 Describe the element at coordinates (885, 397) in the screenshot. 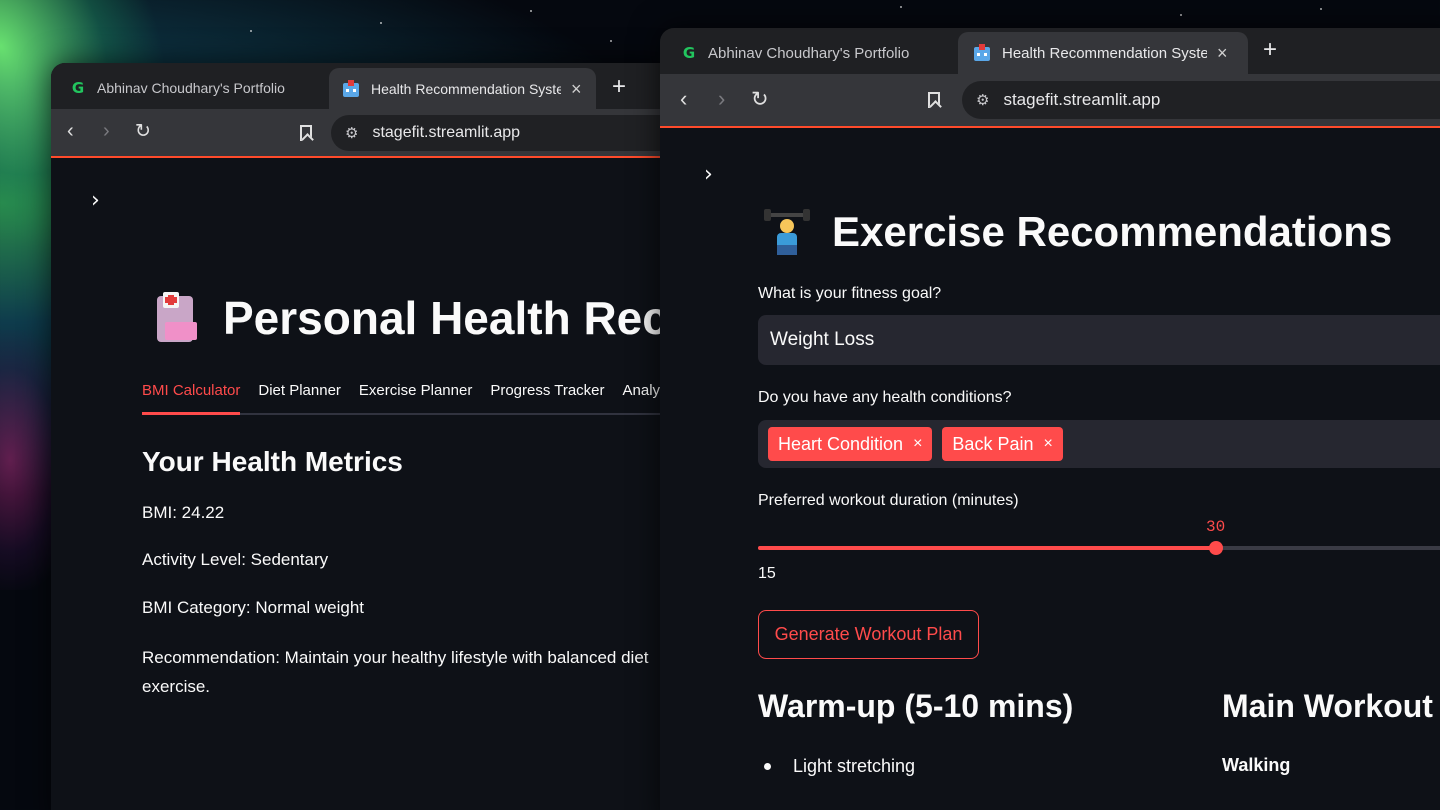

I see `health-conditions-label: Do you have any health conditions?` at that location.